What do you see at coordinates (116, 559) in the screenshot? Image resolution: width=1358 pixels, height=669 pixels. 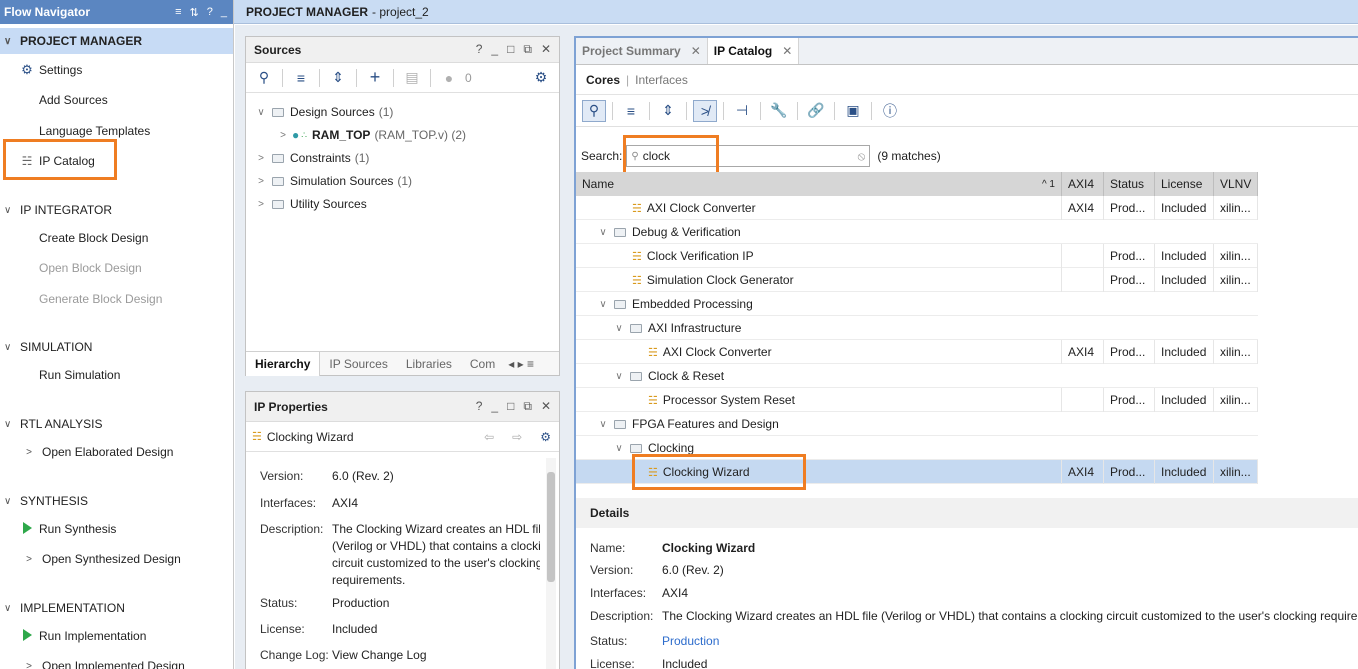 I see `nav-item-open-synthesized-design: > Open Synthesized Design` at bounding box center [116, 559].